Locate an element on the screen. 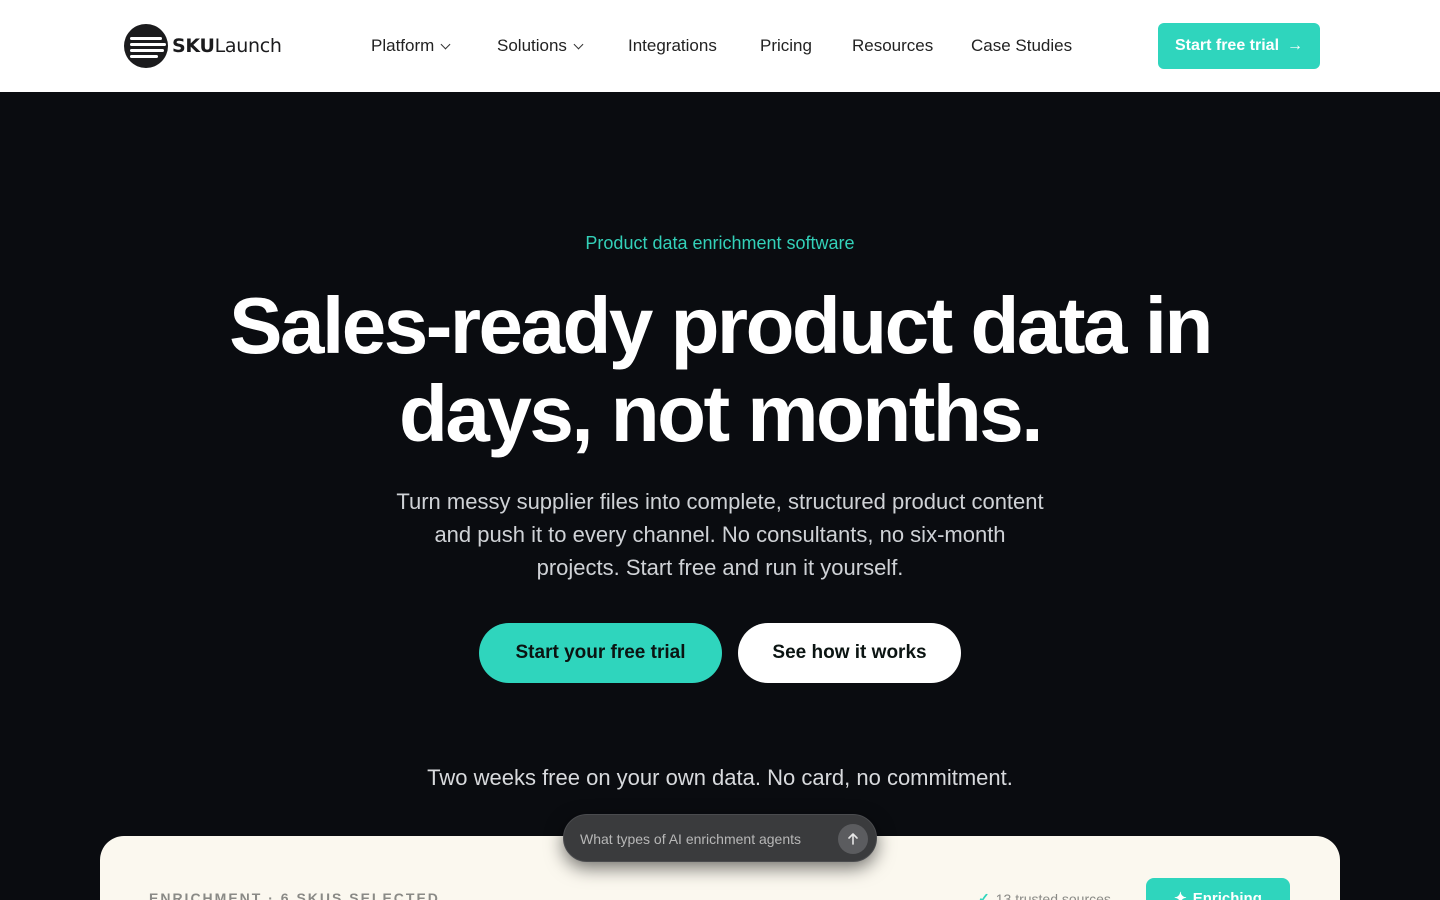 This screenshot has width=1440, height=900. see-how-it-works-button: See how it works is located at coordinates (849, 653).